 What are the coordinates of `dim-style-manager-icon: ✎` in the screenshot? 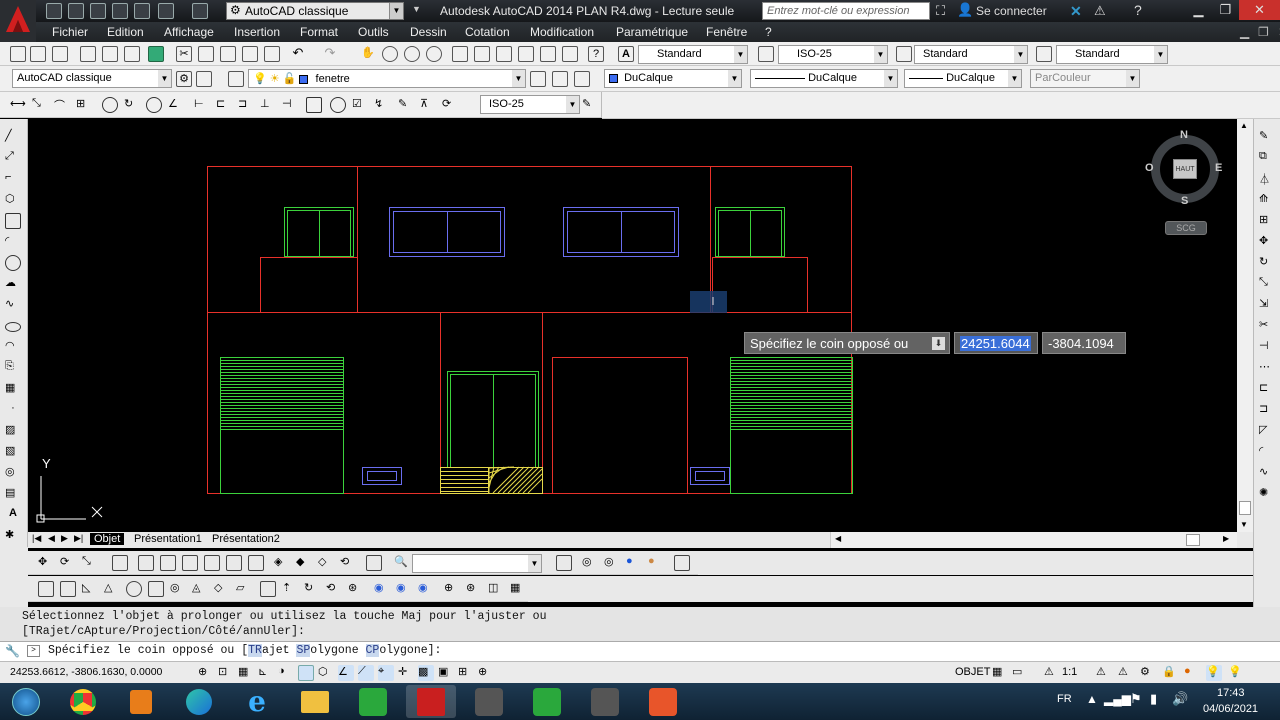 It's located at (590, 105).